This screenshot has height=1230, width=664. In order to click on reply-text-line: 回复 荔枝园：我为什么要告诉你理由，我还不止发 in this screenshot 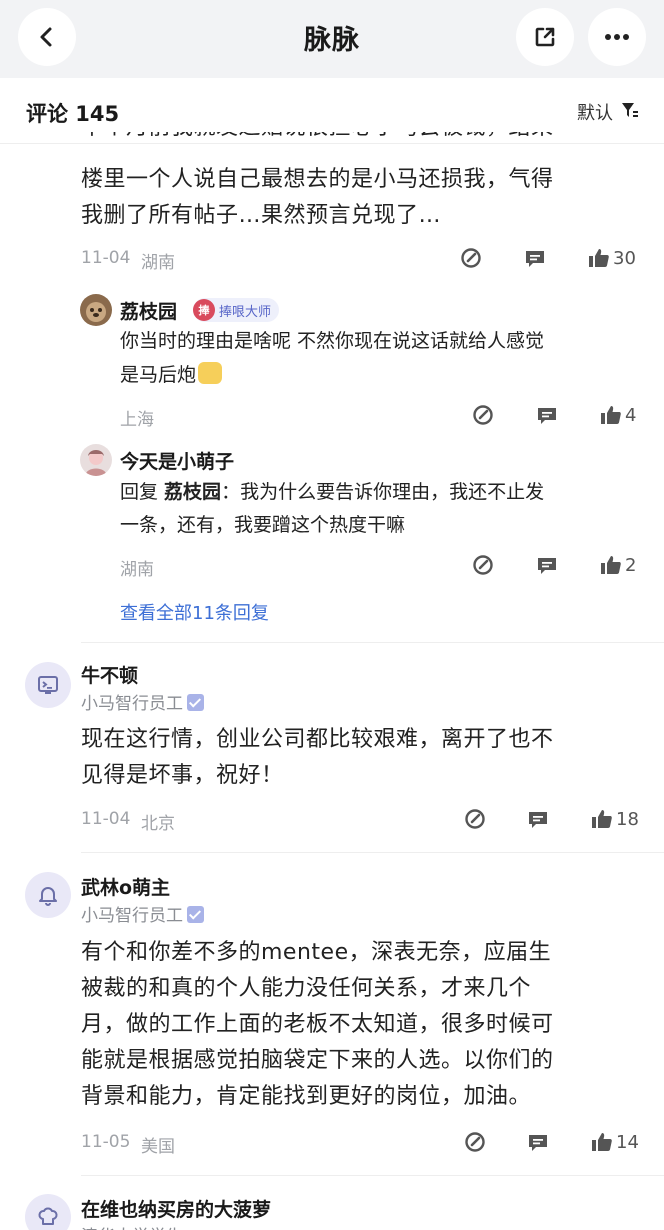, I will do `click(332, 492)`.